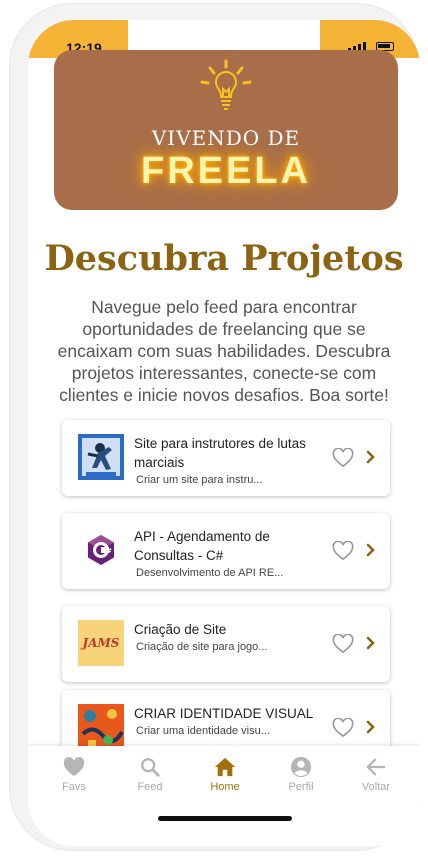  What do you see at coordinates (224, 796) in the screenshot?
I see `tab-bar: Favs Feed Home Perfil Voltar` at bounding box center [224, 796].